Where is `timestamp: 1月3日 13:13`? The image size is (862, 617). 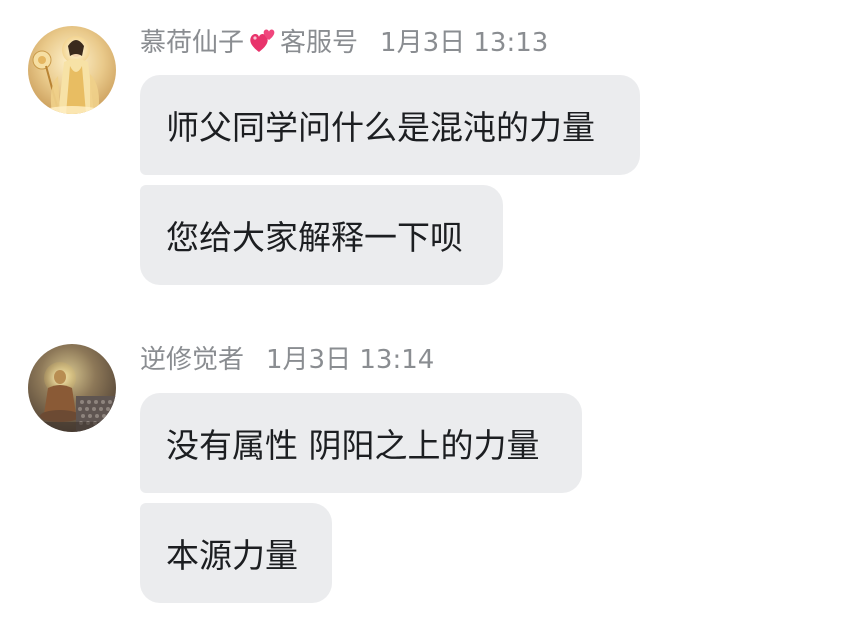 timestamp: 1月3日 13:13 is located at coordinates (464, 42).